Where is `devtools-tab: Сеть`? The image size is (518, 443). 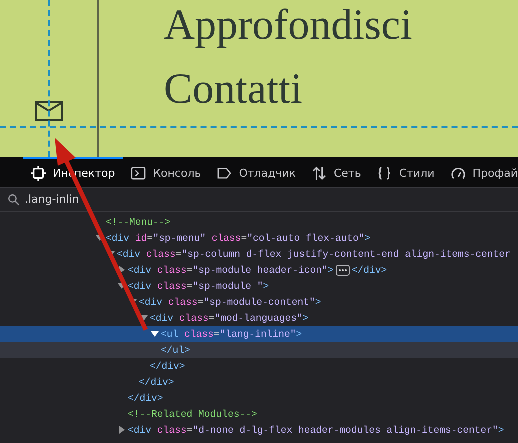
devtools-tab: Сеть is located at coordinates (337, 172).